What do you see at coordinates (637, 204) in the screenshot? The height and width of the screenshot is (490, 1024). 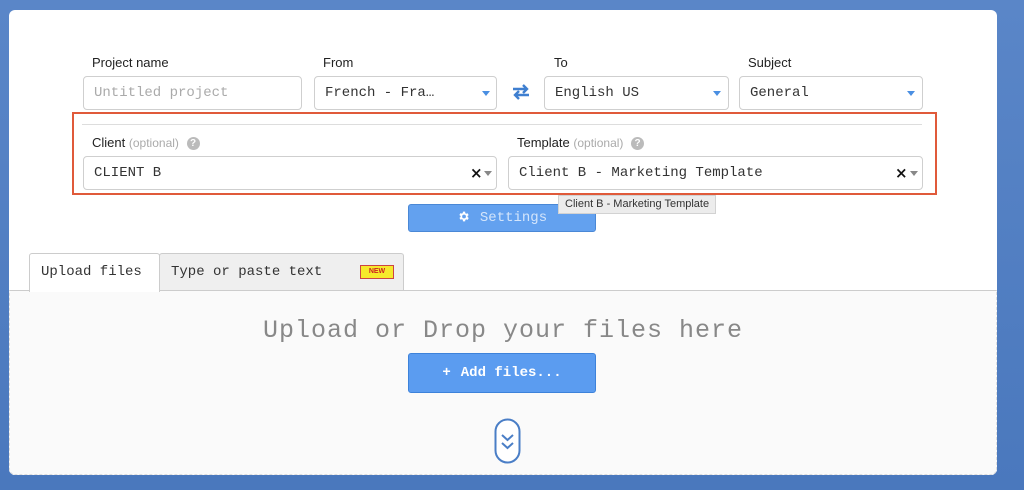 I see `template-tooltip: Client B - Marketing Template` at bounding box center [637, 204].